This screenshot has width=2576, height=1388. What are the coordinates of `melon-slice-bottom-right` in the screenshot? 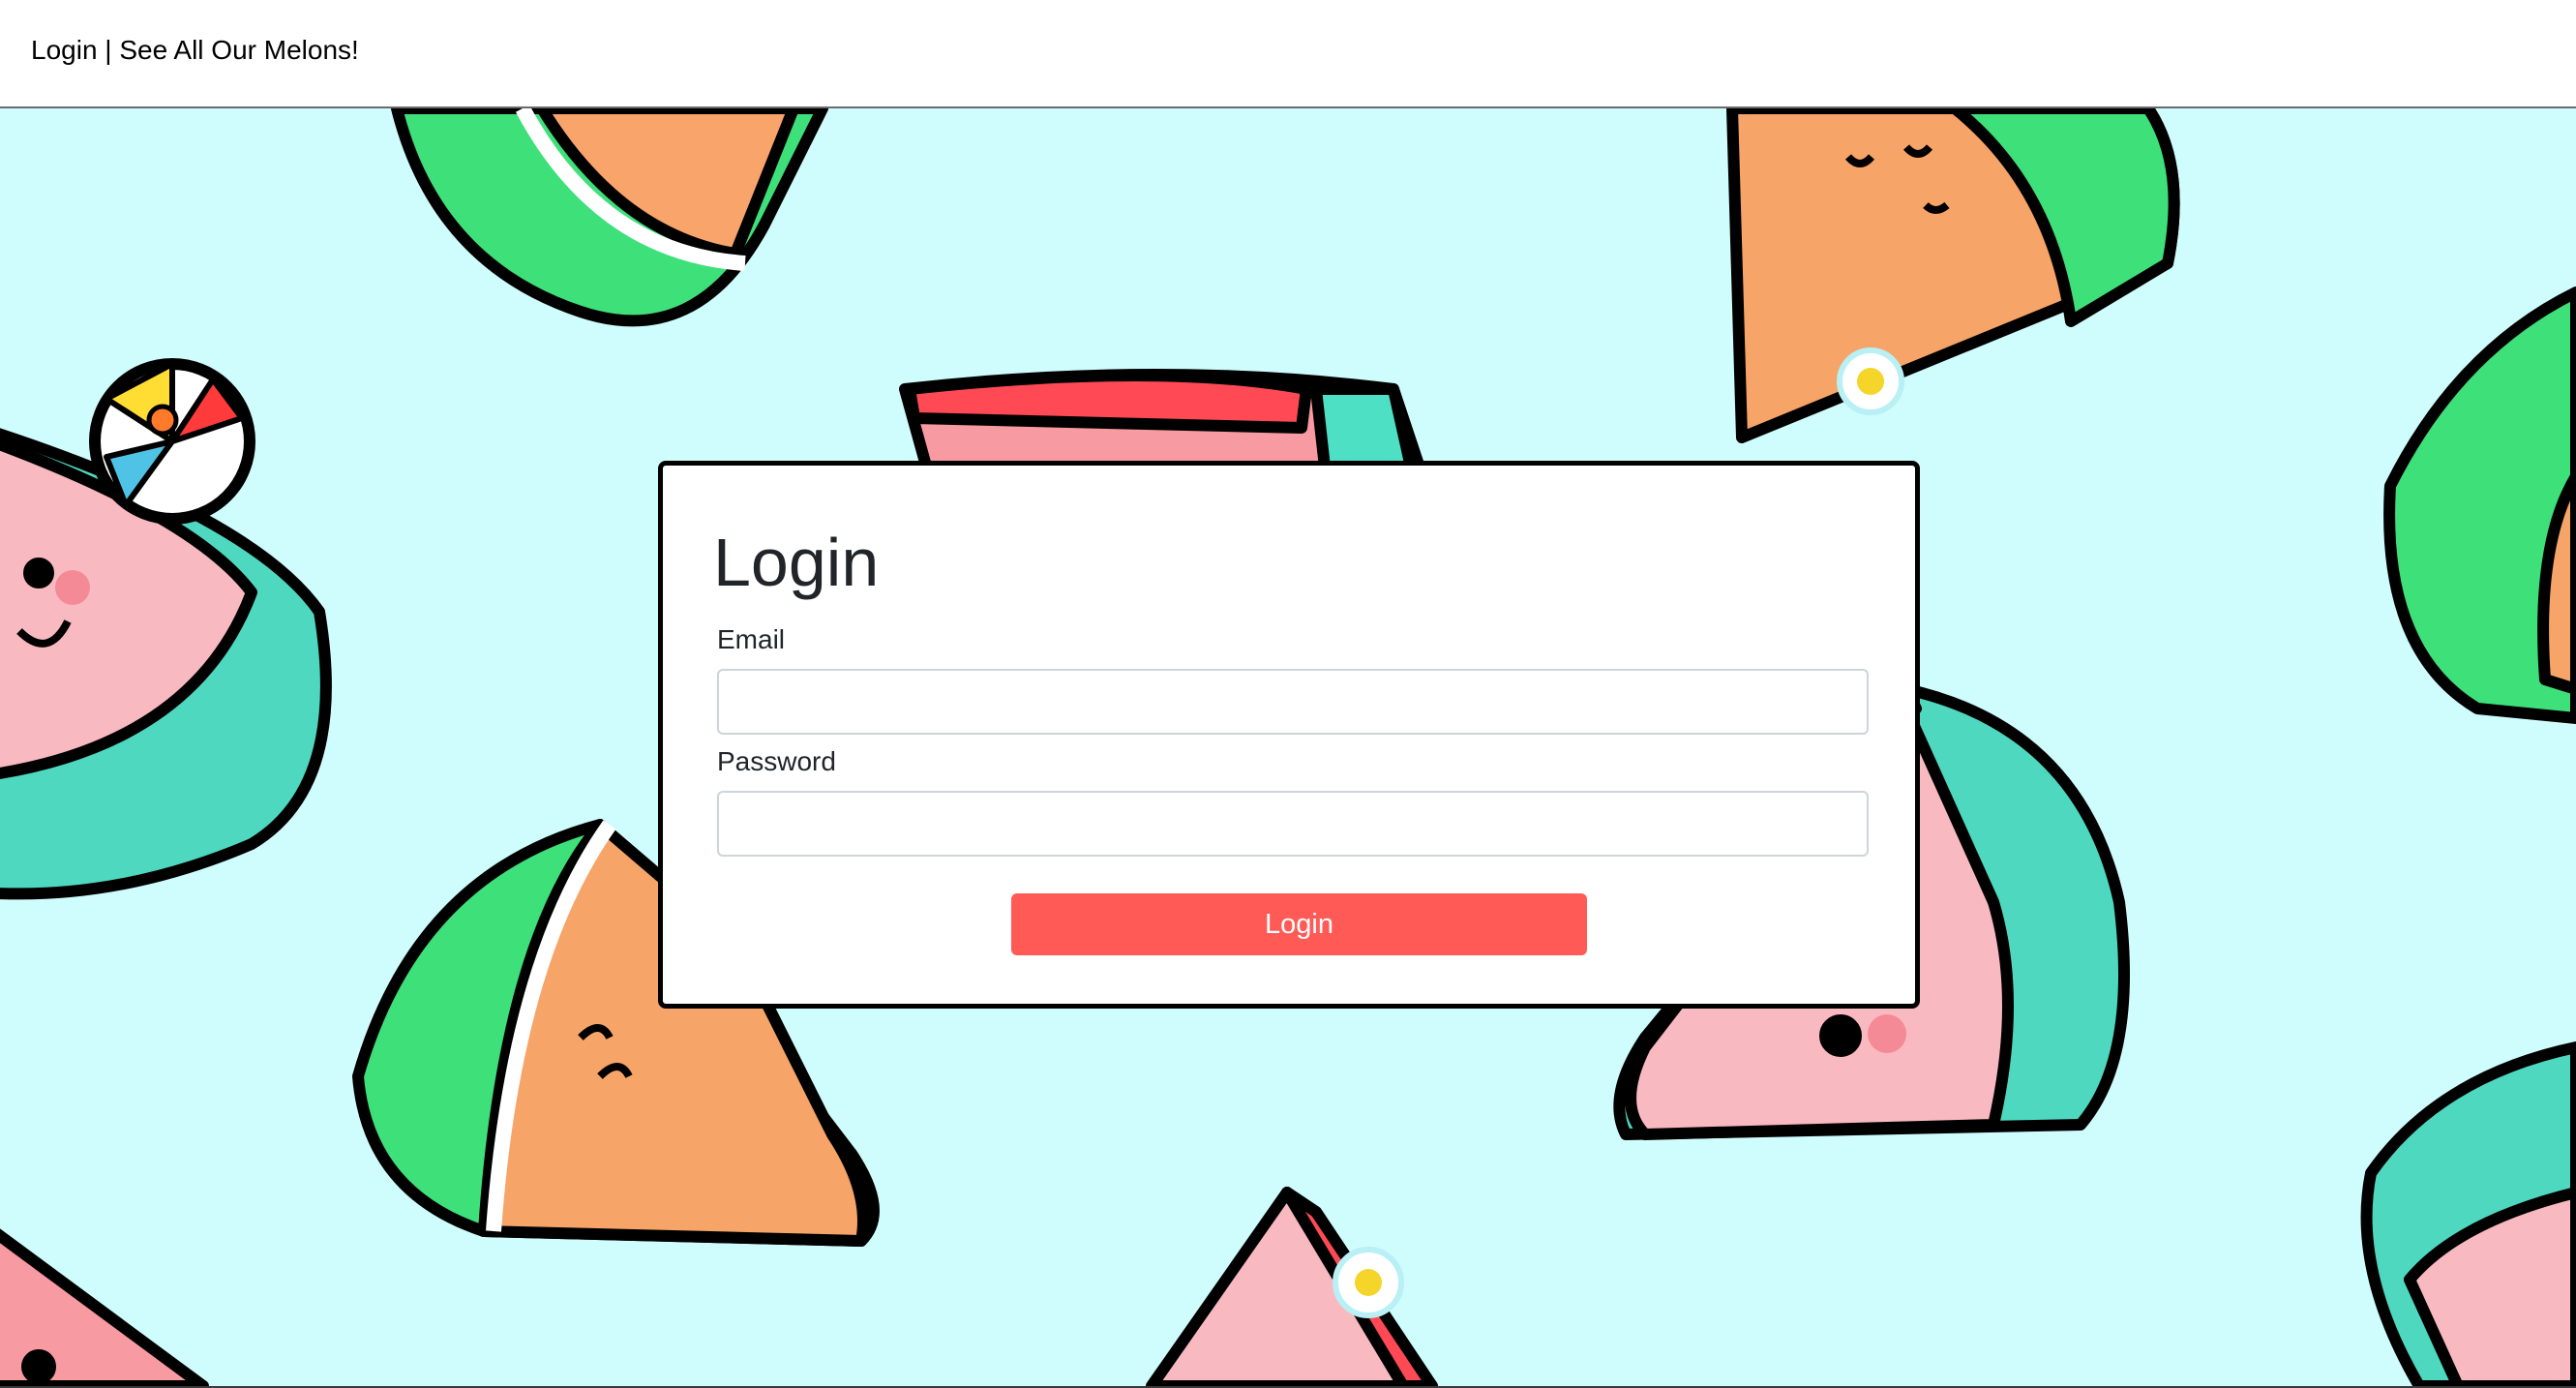 It's located at (2468, 1213).